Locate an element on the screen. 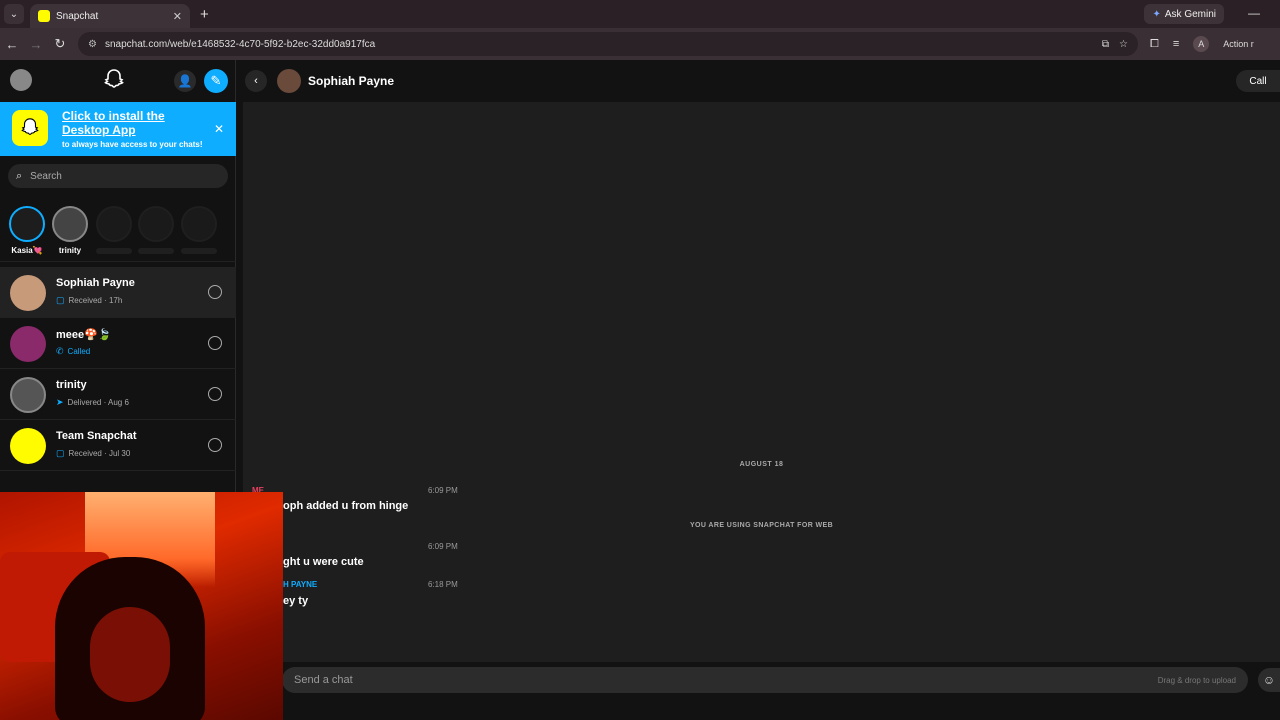 This screenshot has height=720, width=1280. tab-search-chevron-icon: ⌄ is located at coordinates (14, 14).